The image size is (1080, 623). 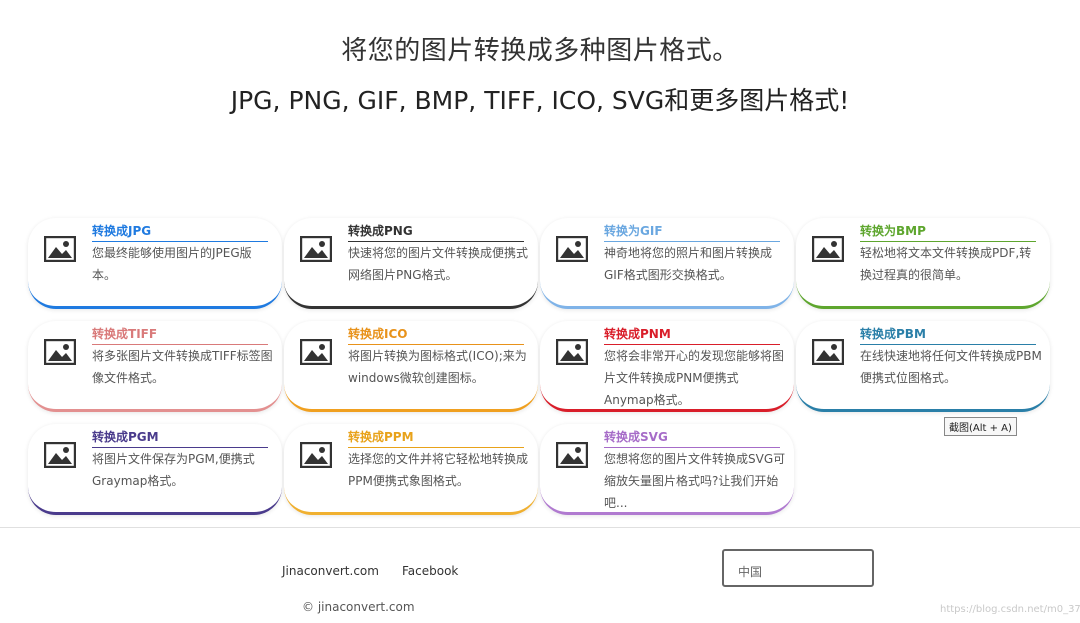 I want to click on card-description: 您将会非常开心的发现您能够将图片文件转换成PNM便携式Anymap格式。, so click(x=694, y=378).